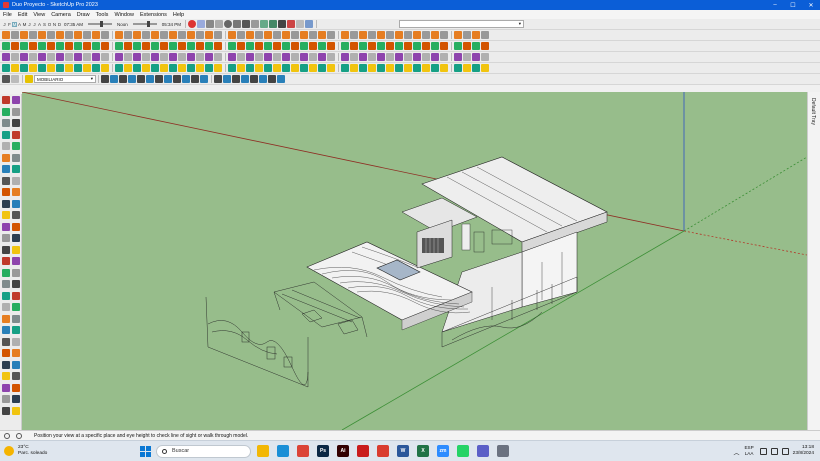 This screenshot has height=461, width=820. Describe the element at coordinates (483, 451) in the screenshot. I see `teams-icon` at that location.